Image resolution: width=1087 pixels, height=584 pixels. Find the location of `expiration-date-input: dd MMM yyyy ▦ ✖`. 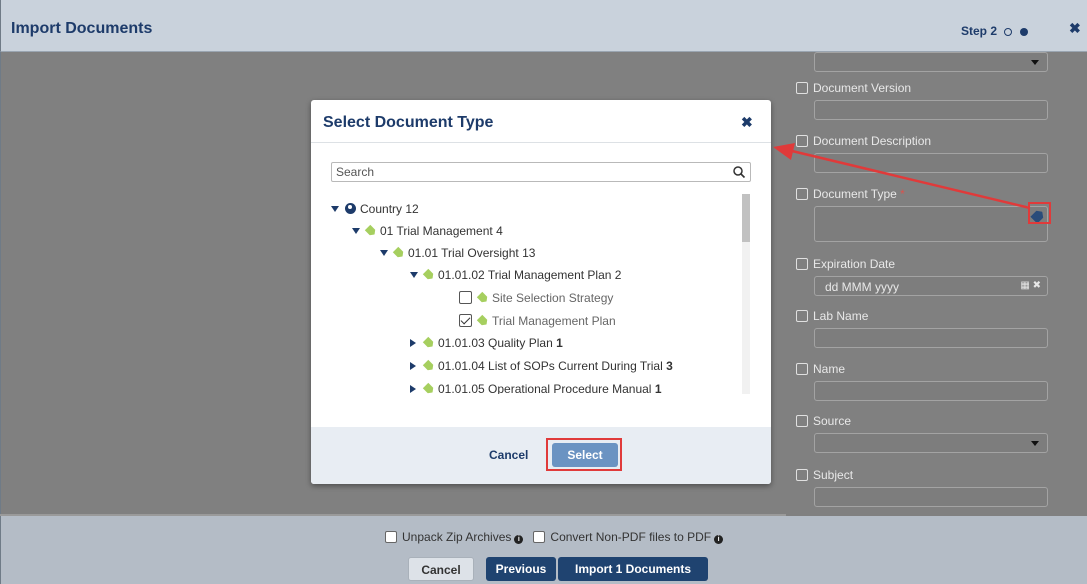

expiration-date-input: dd MMM yyyy ▦ ✖ is located at coordinates (931, 286).